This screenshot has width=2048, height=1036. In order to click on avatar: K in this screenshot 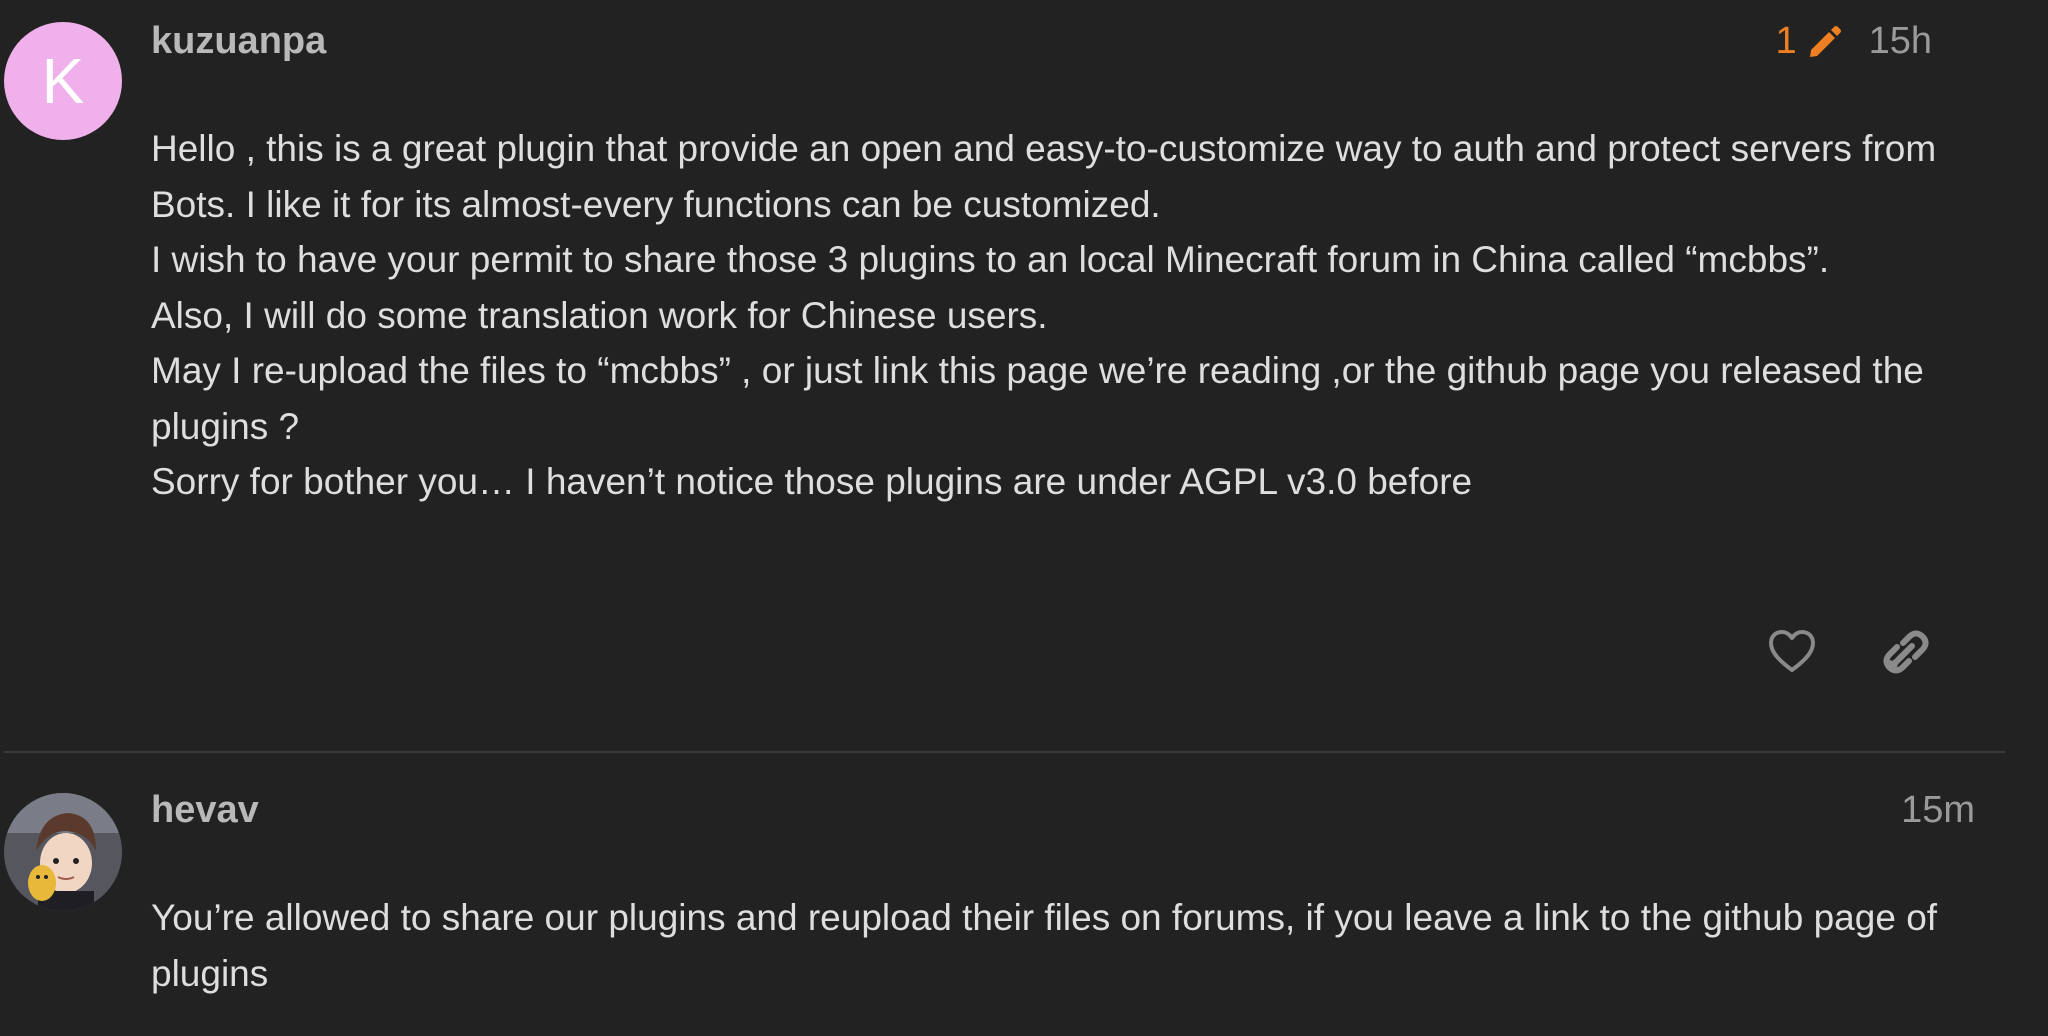, I will do `click(63, 81)`.